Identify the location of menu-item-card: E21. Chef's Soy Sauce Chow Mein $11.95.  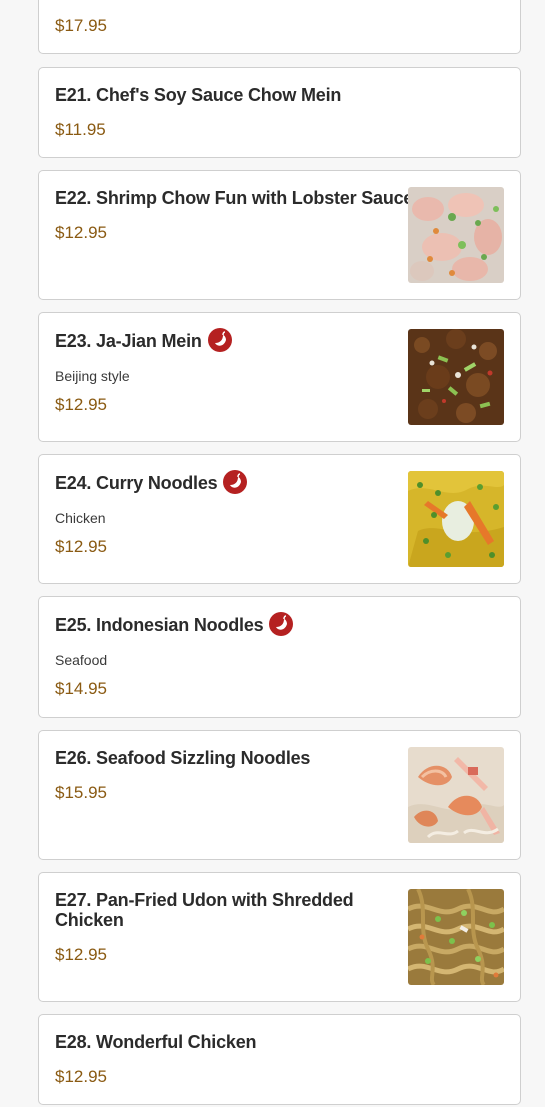
(279, 112).